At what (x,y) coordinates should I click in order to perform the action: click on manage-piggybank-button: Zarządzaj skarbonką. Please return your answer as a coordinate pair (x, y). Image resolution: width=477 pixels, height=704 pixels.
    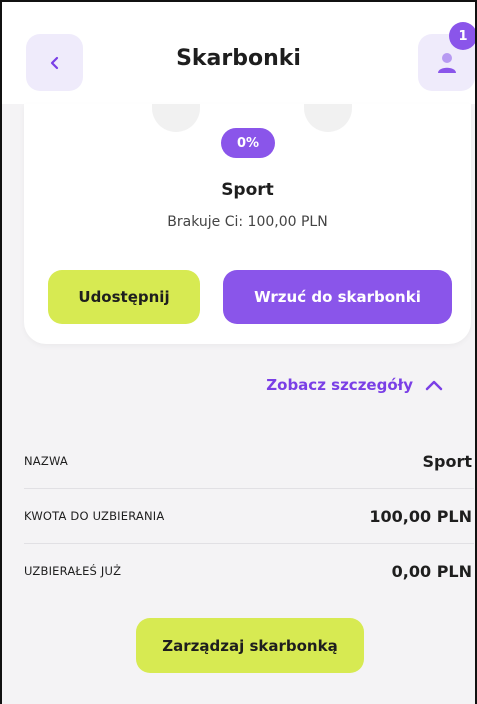
    Looking at the image, I should click on (250, 645).